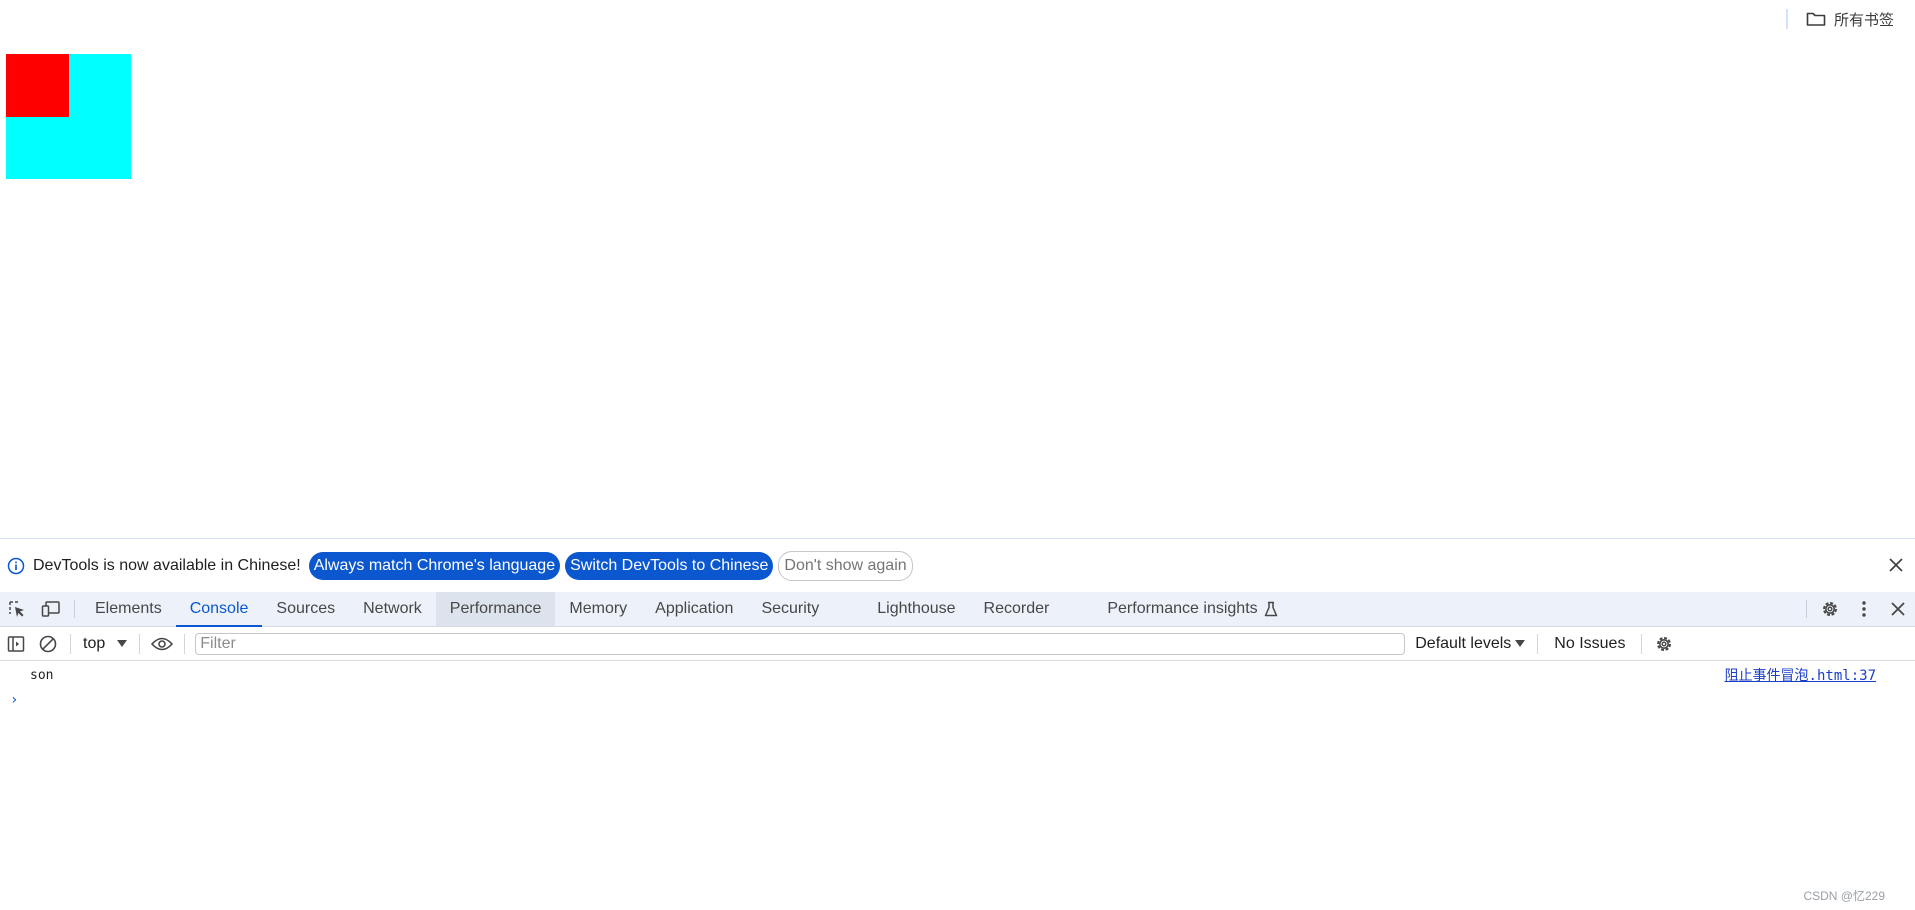 The height and width of the screenshot is (910, 1915). I want to click on tab-sources: Sources, so click(305, 609).